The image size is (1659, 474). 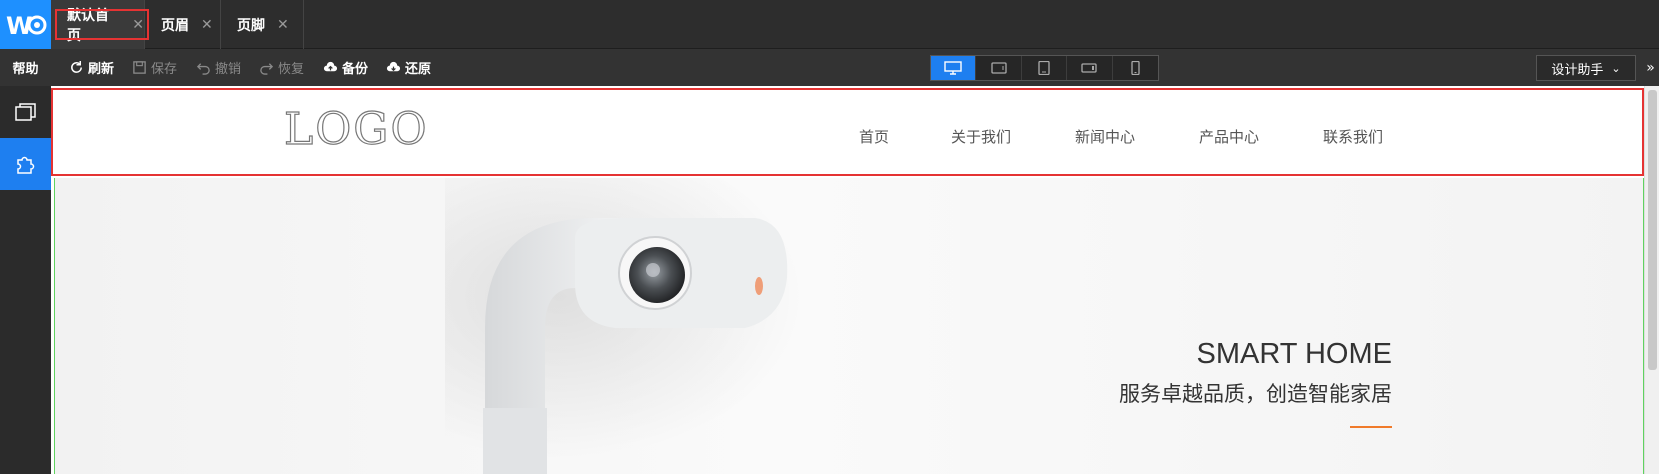 What do you see at coordinates (1353, 136) in the screenshot?
I see `nav-item-contact: 联系我们` at bounding box center [1353, 136].